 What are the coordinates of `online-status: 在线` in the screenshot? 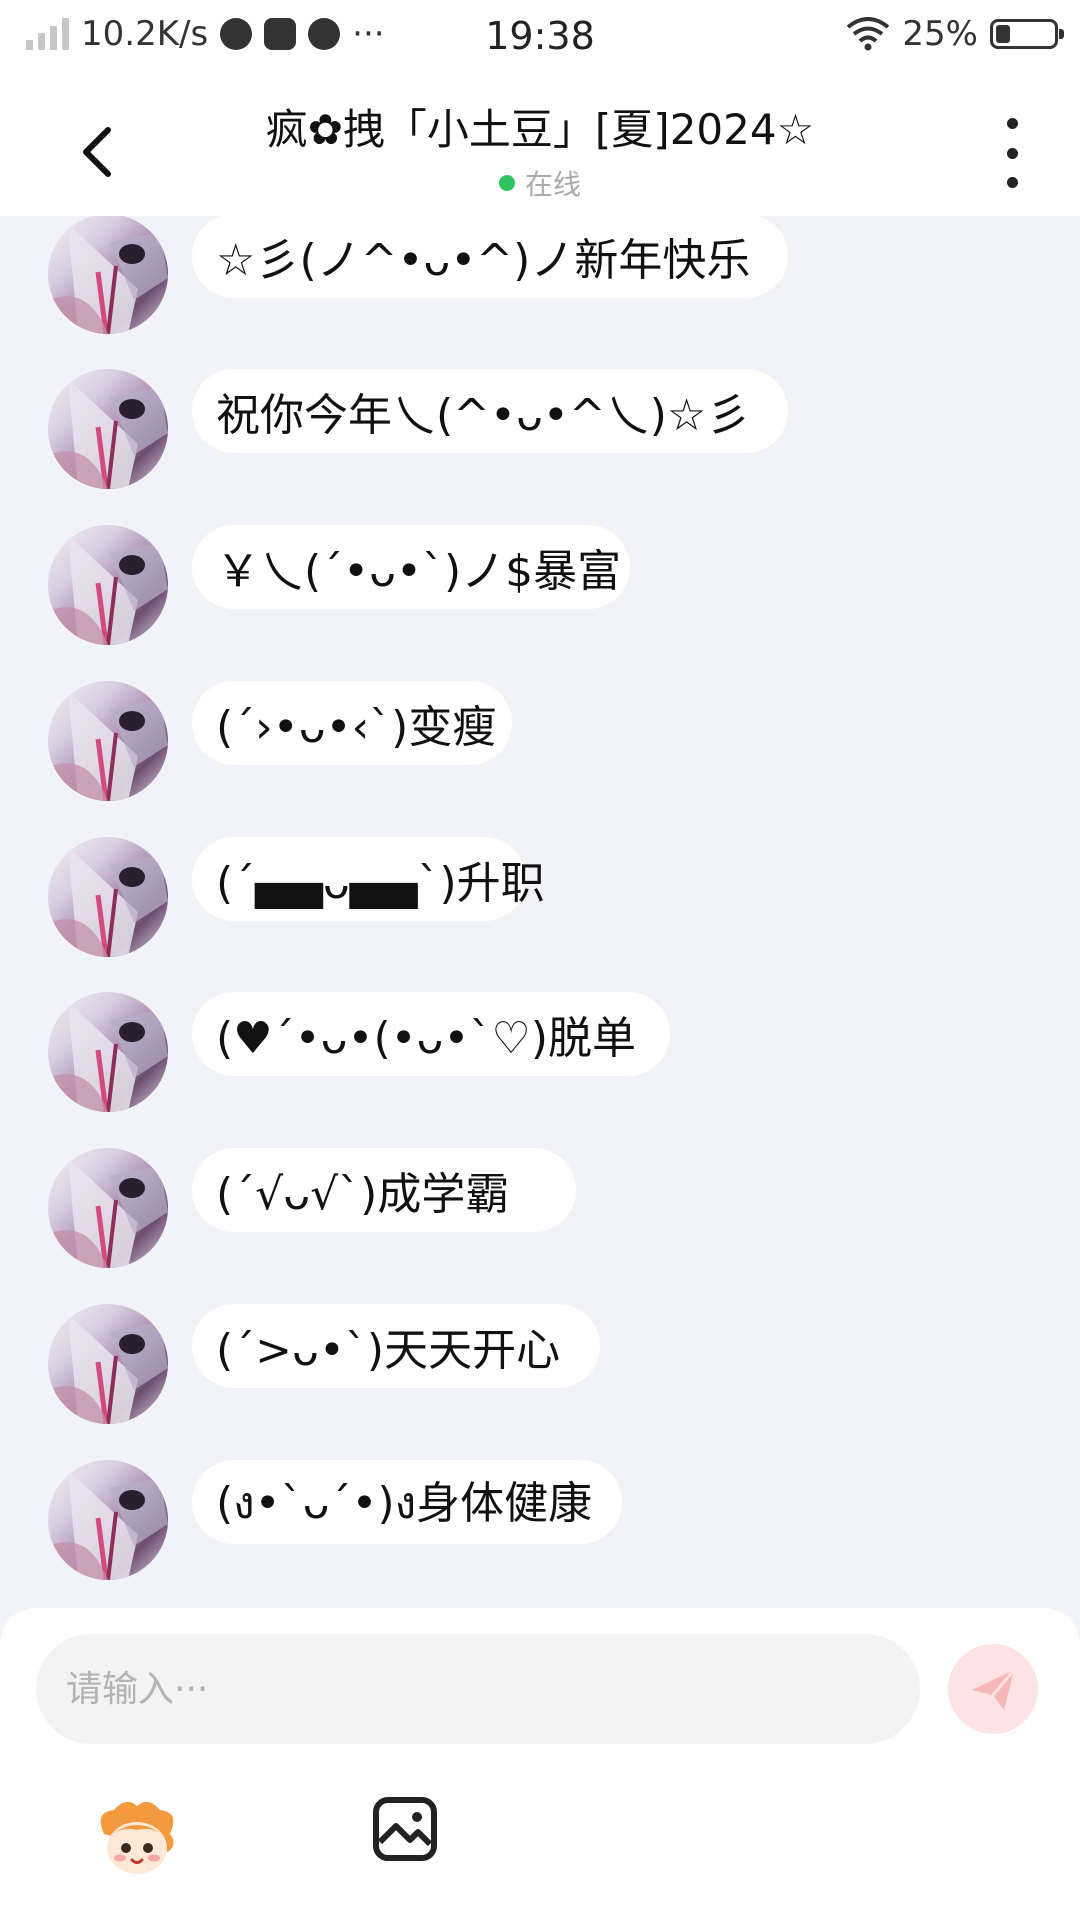 It's located at (540, 183).